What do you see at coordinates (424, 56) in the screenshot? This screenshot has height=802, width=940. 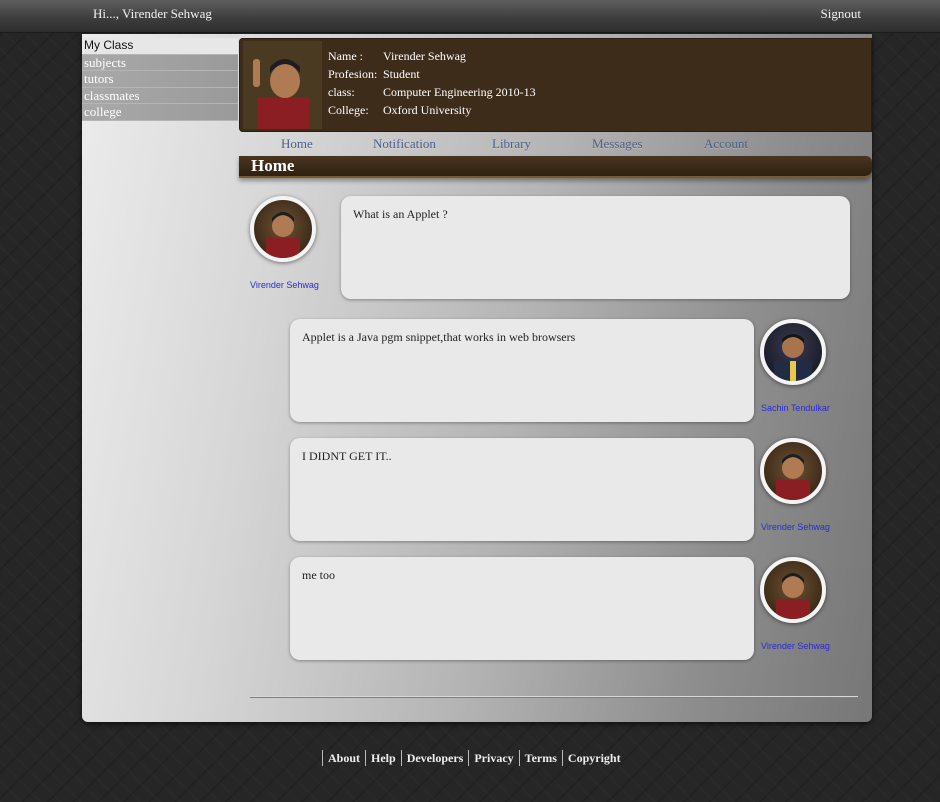 I see `name-value: Virender Sehwag` at bounding box center [424, 56].